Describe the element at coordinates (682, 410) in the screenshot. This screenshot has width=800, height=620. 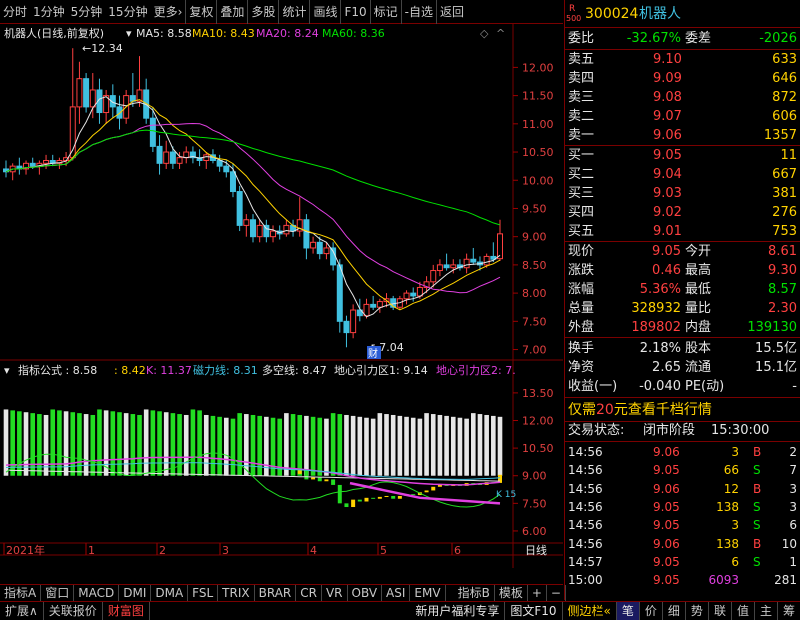
I see `promo-banner: 仅需20元查看千档行情` at that location.